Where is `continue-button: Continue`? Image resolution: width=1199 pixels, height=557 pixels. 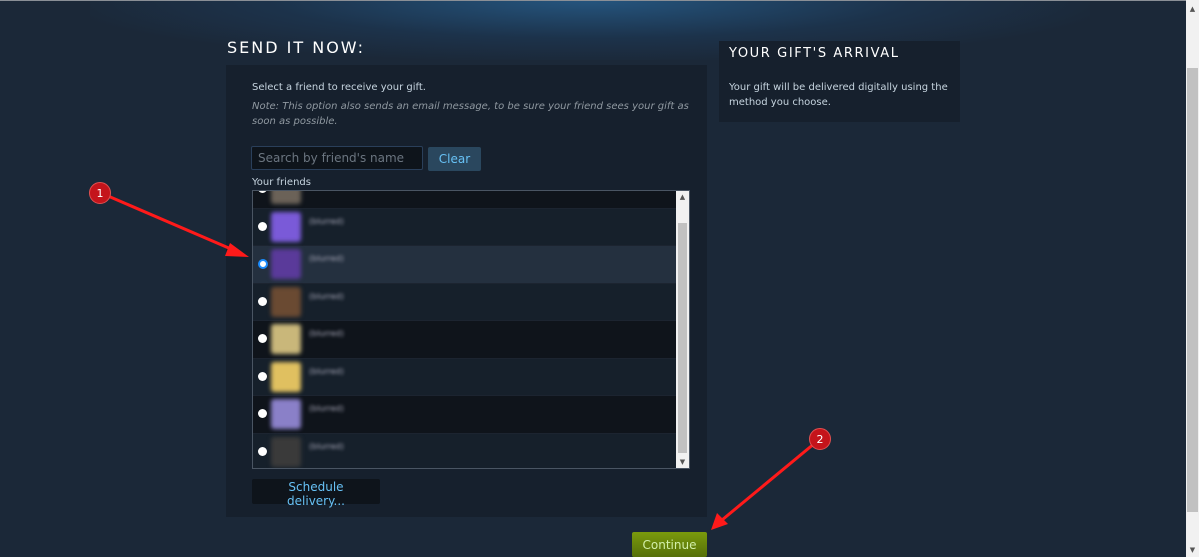
continue-button: Continue is located at coordinates (669, 544).